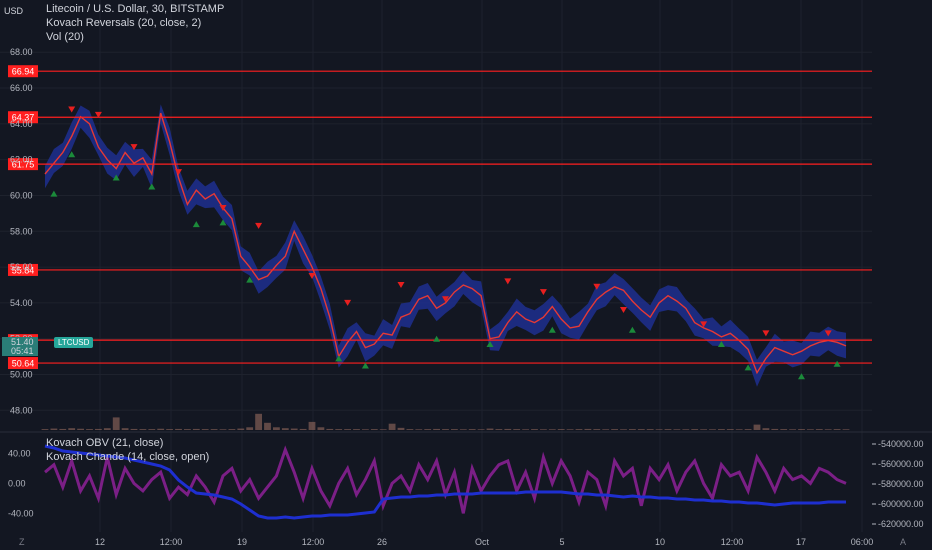 The height and width of the screenshot is (550, 932). Describe the element at coordinates (19, 453) in the screenshot. I see `chande-tick-label: 40.00` at that location.